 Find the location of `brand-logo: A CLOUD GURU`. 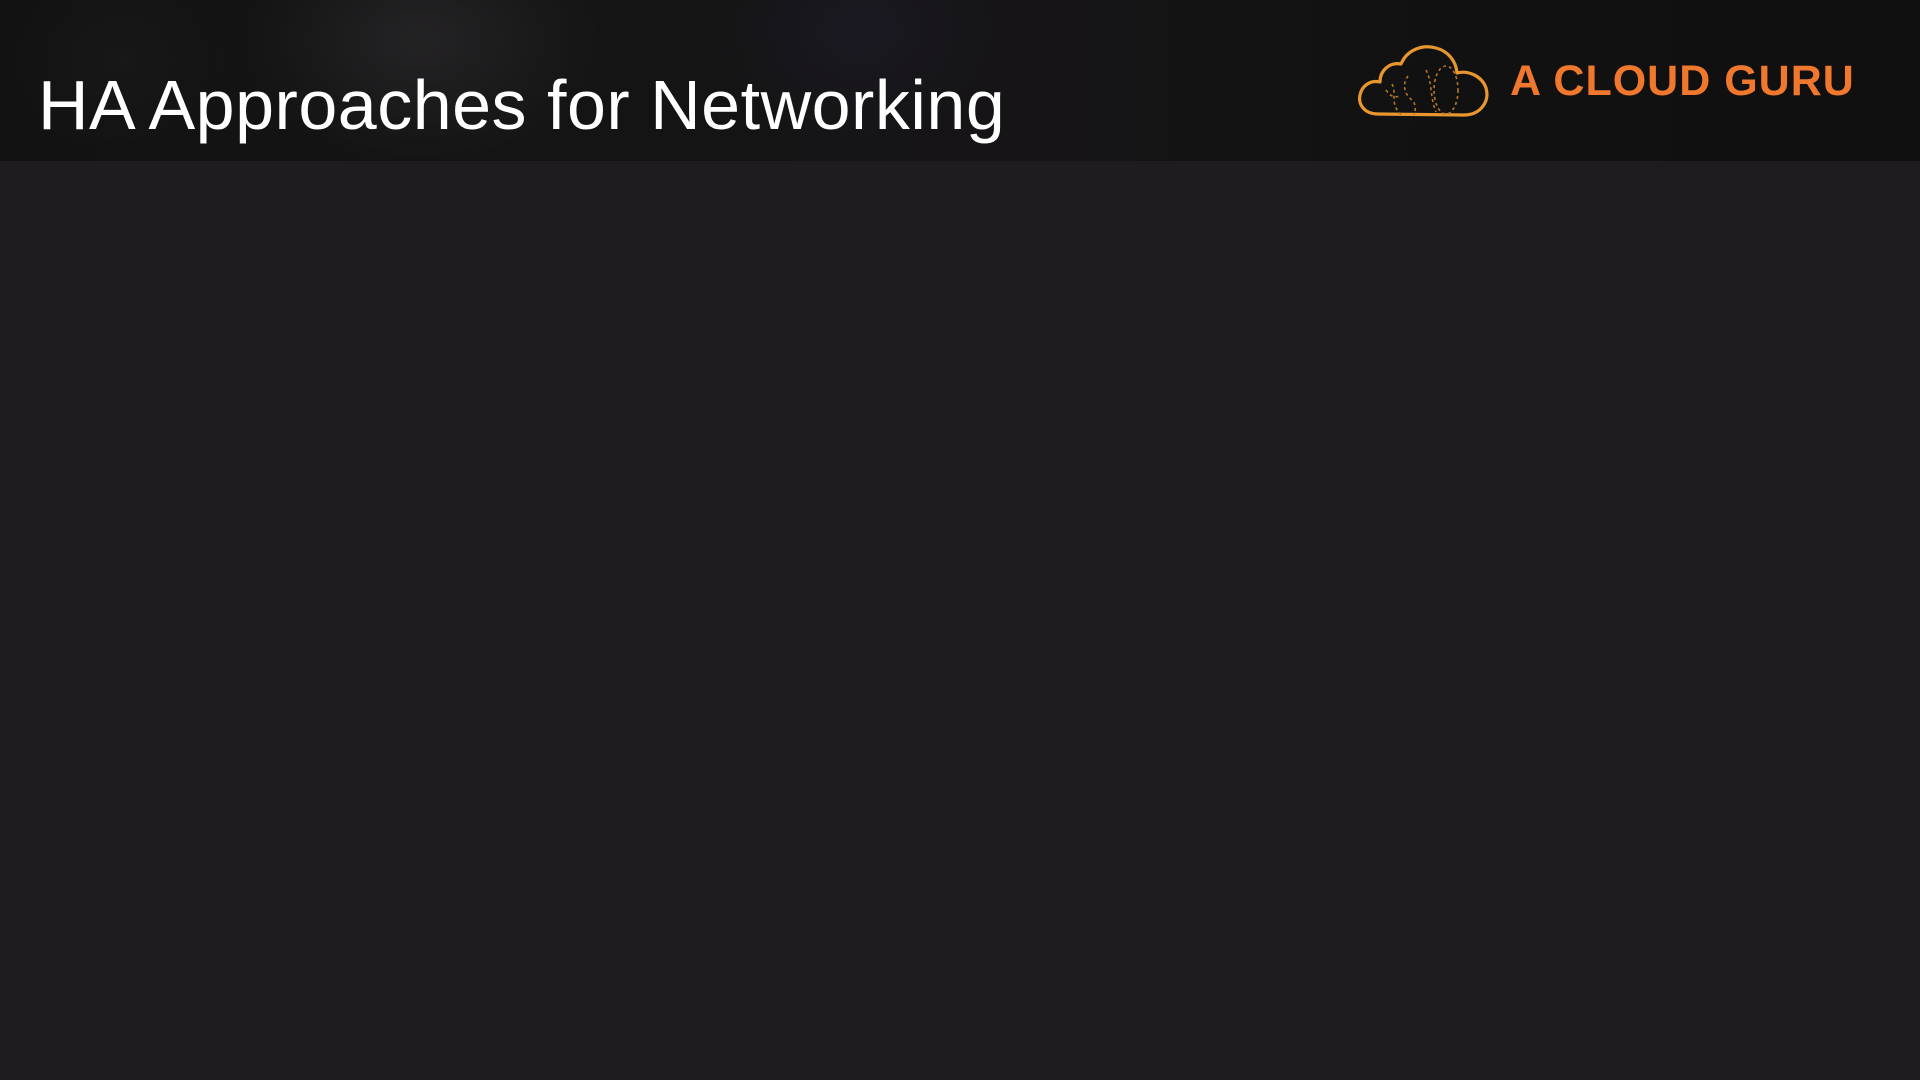

brand-logo: A CLOUD GURU is located at coordinates (1605, 81).